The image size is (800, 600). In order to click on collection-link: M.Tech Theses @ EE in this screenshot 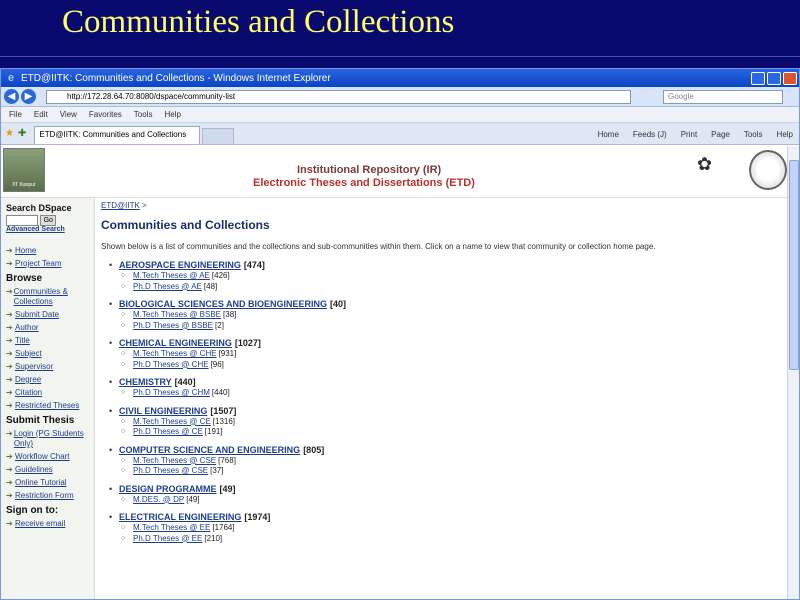, I will do `click(171, 528)`.